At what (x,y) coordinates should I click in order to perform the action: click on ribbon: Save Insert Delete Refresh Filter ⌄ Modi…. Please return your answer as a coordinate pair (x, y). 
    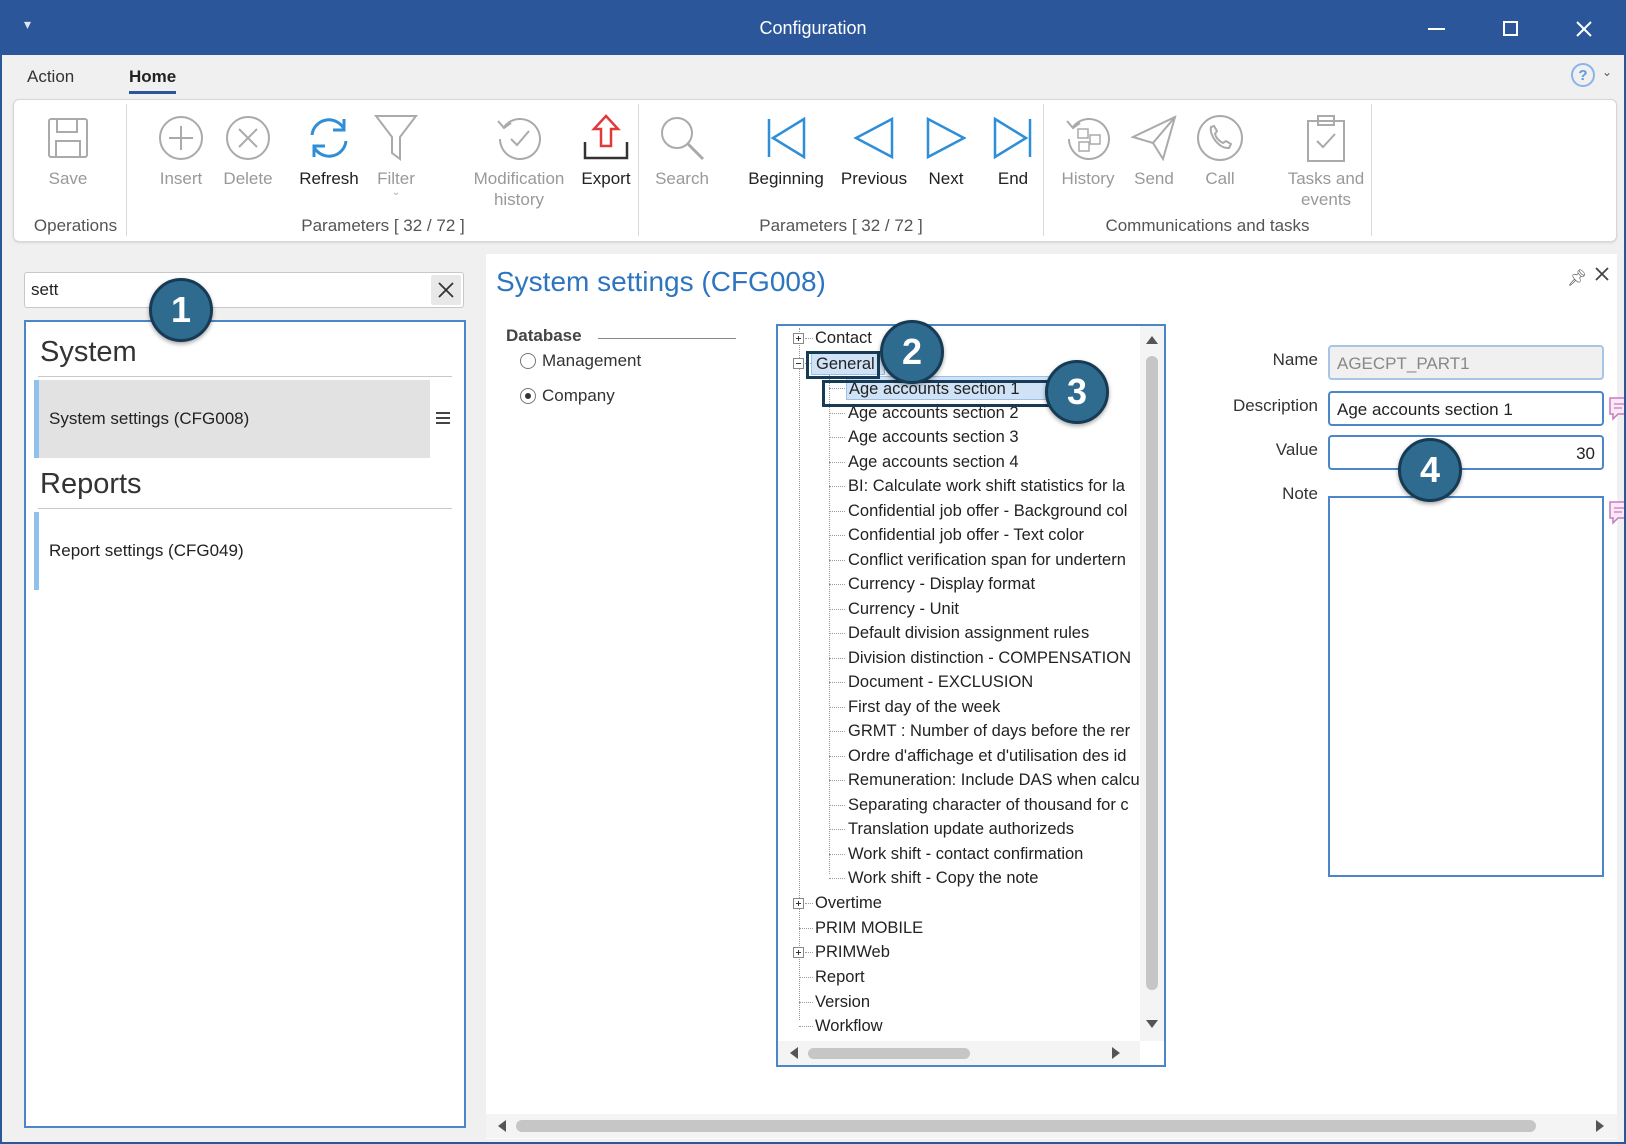
    Looking at the image, I should click on (815, 170).